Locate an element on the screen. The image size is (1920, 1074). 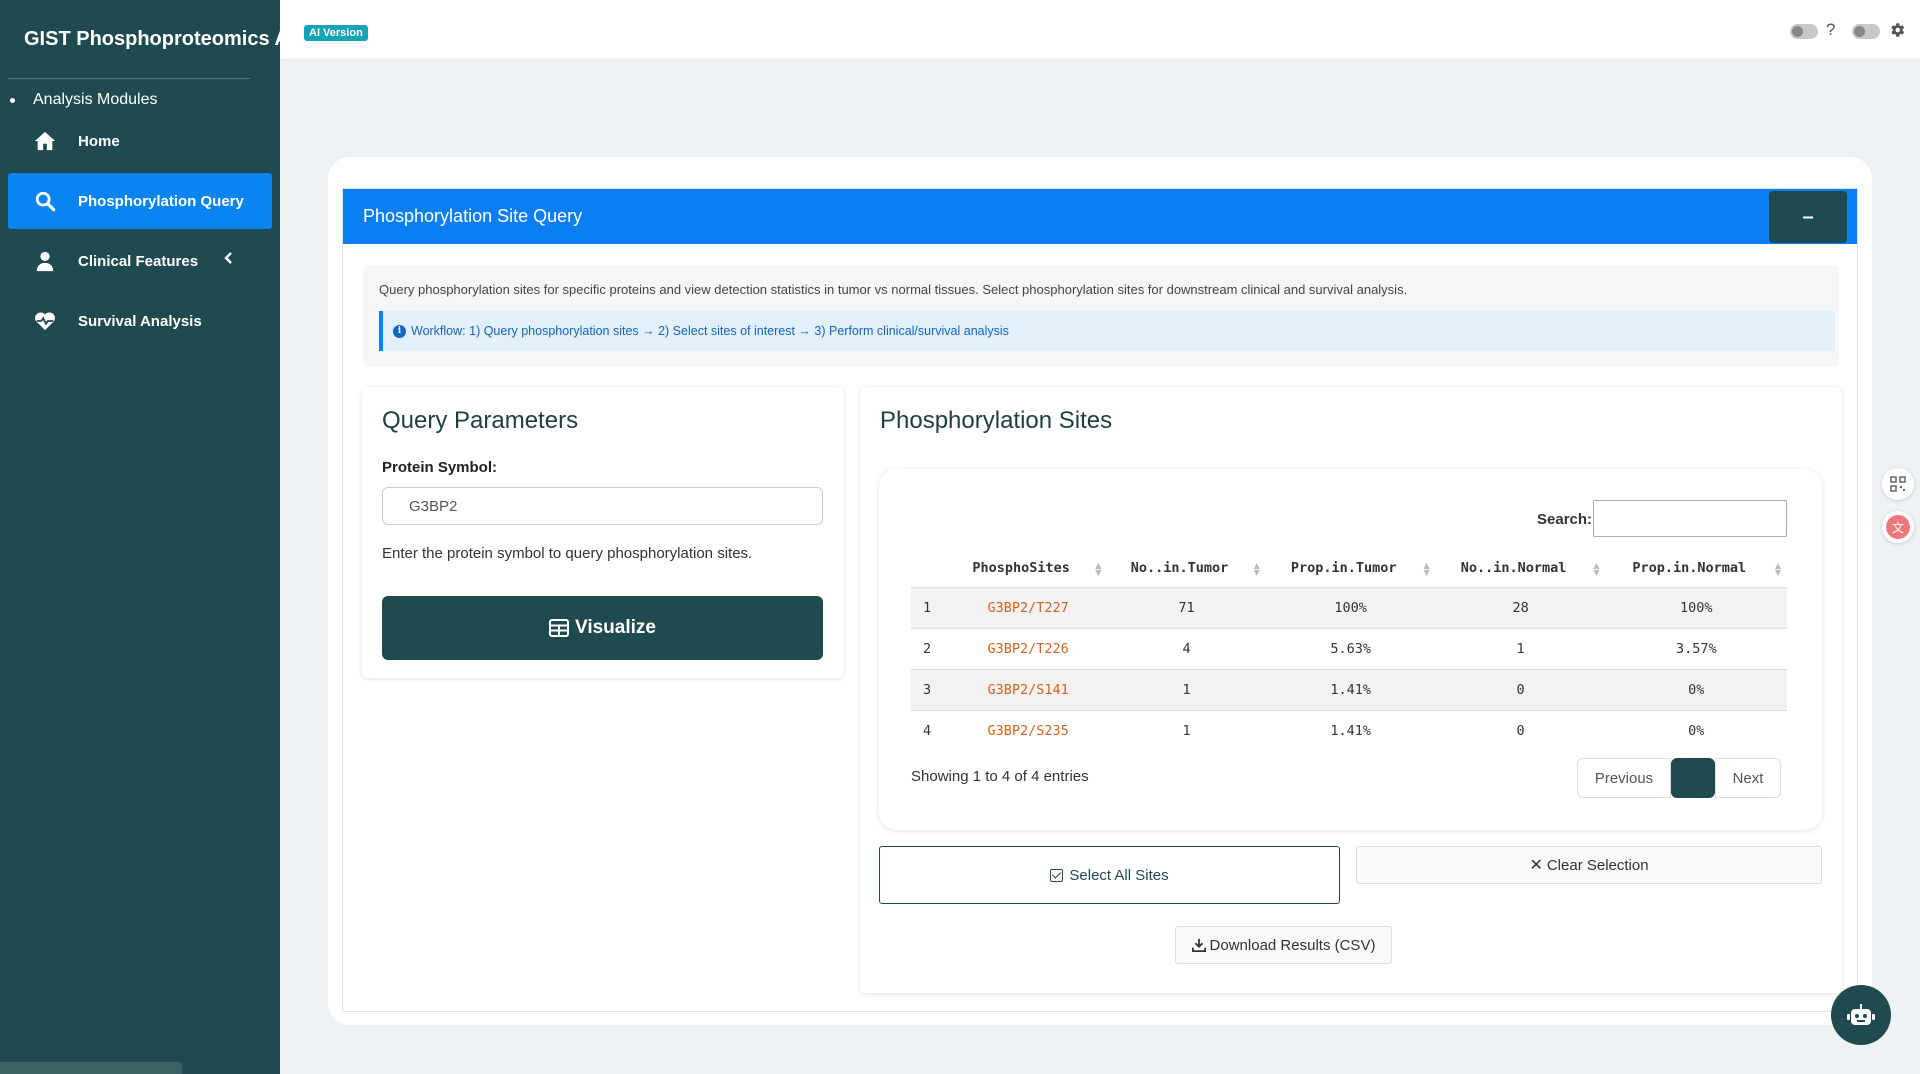
bullet-icon is located at coordinates (12, 100).